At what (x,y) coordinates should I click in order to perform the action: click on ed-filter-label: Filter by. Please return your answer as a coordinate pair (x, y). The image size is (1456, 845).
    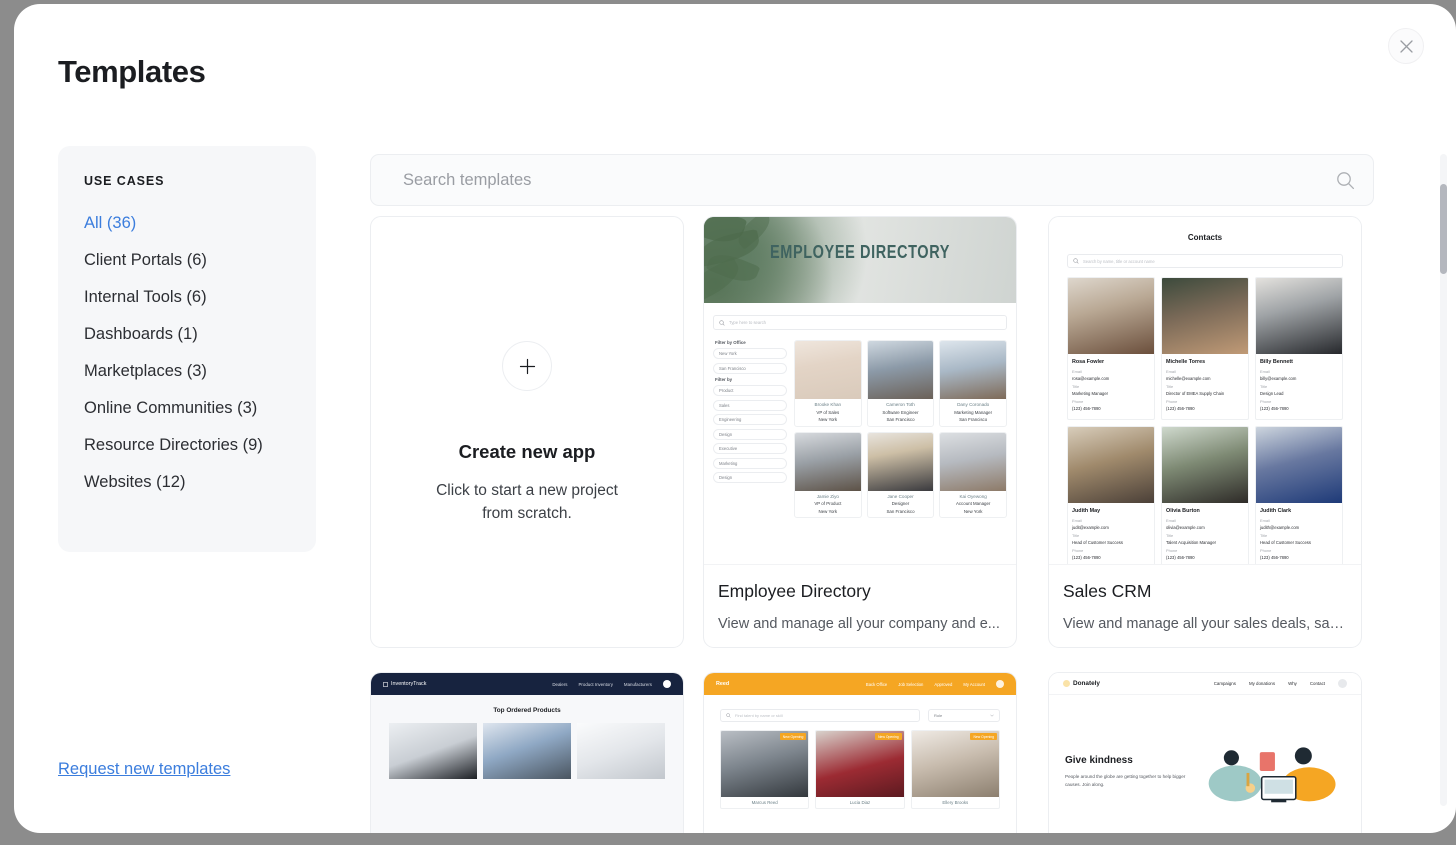
    Looking at the image, I should click on (724, 379).